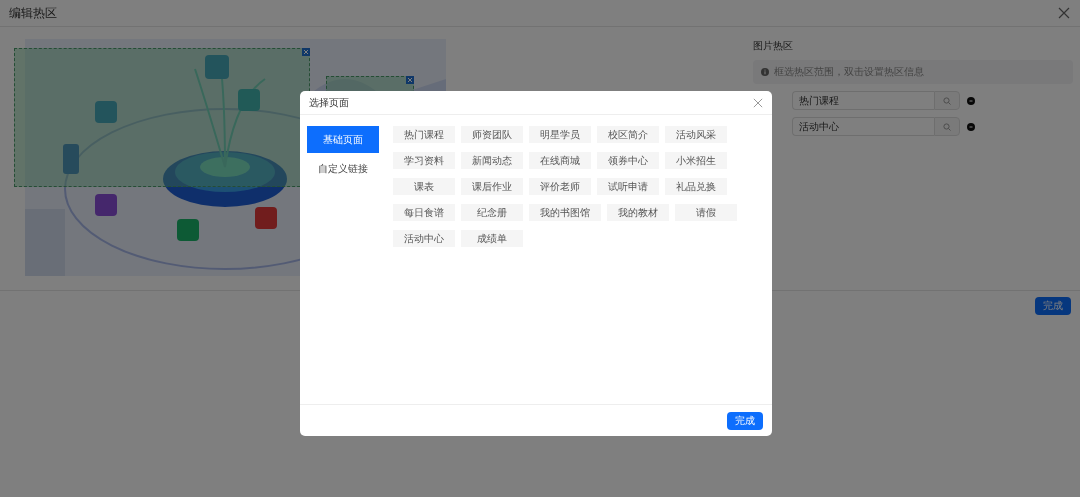  I want to click on page-option: 明星学员, so click(560, 134).